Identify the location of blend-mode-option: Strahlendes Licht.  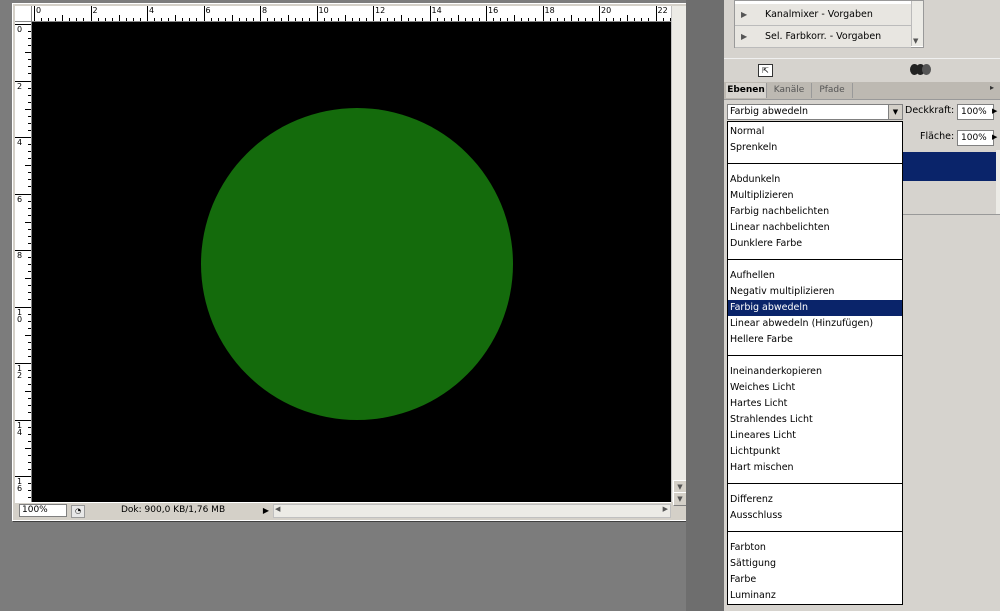
(815, 420).